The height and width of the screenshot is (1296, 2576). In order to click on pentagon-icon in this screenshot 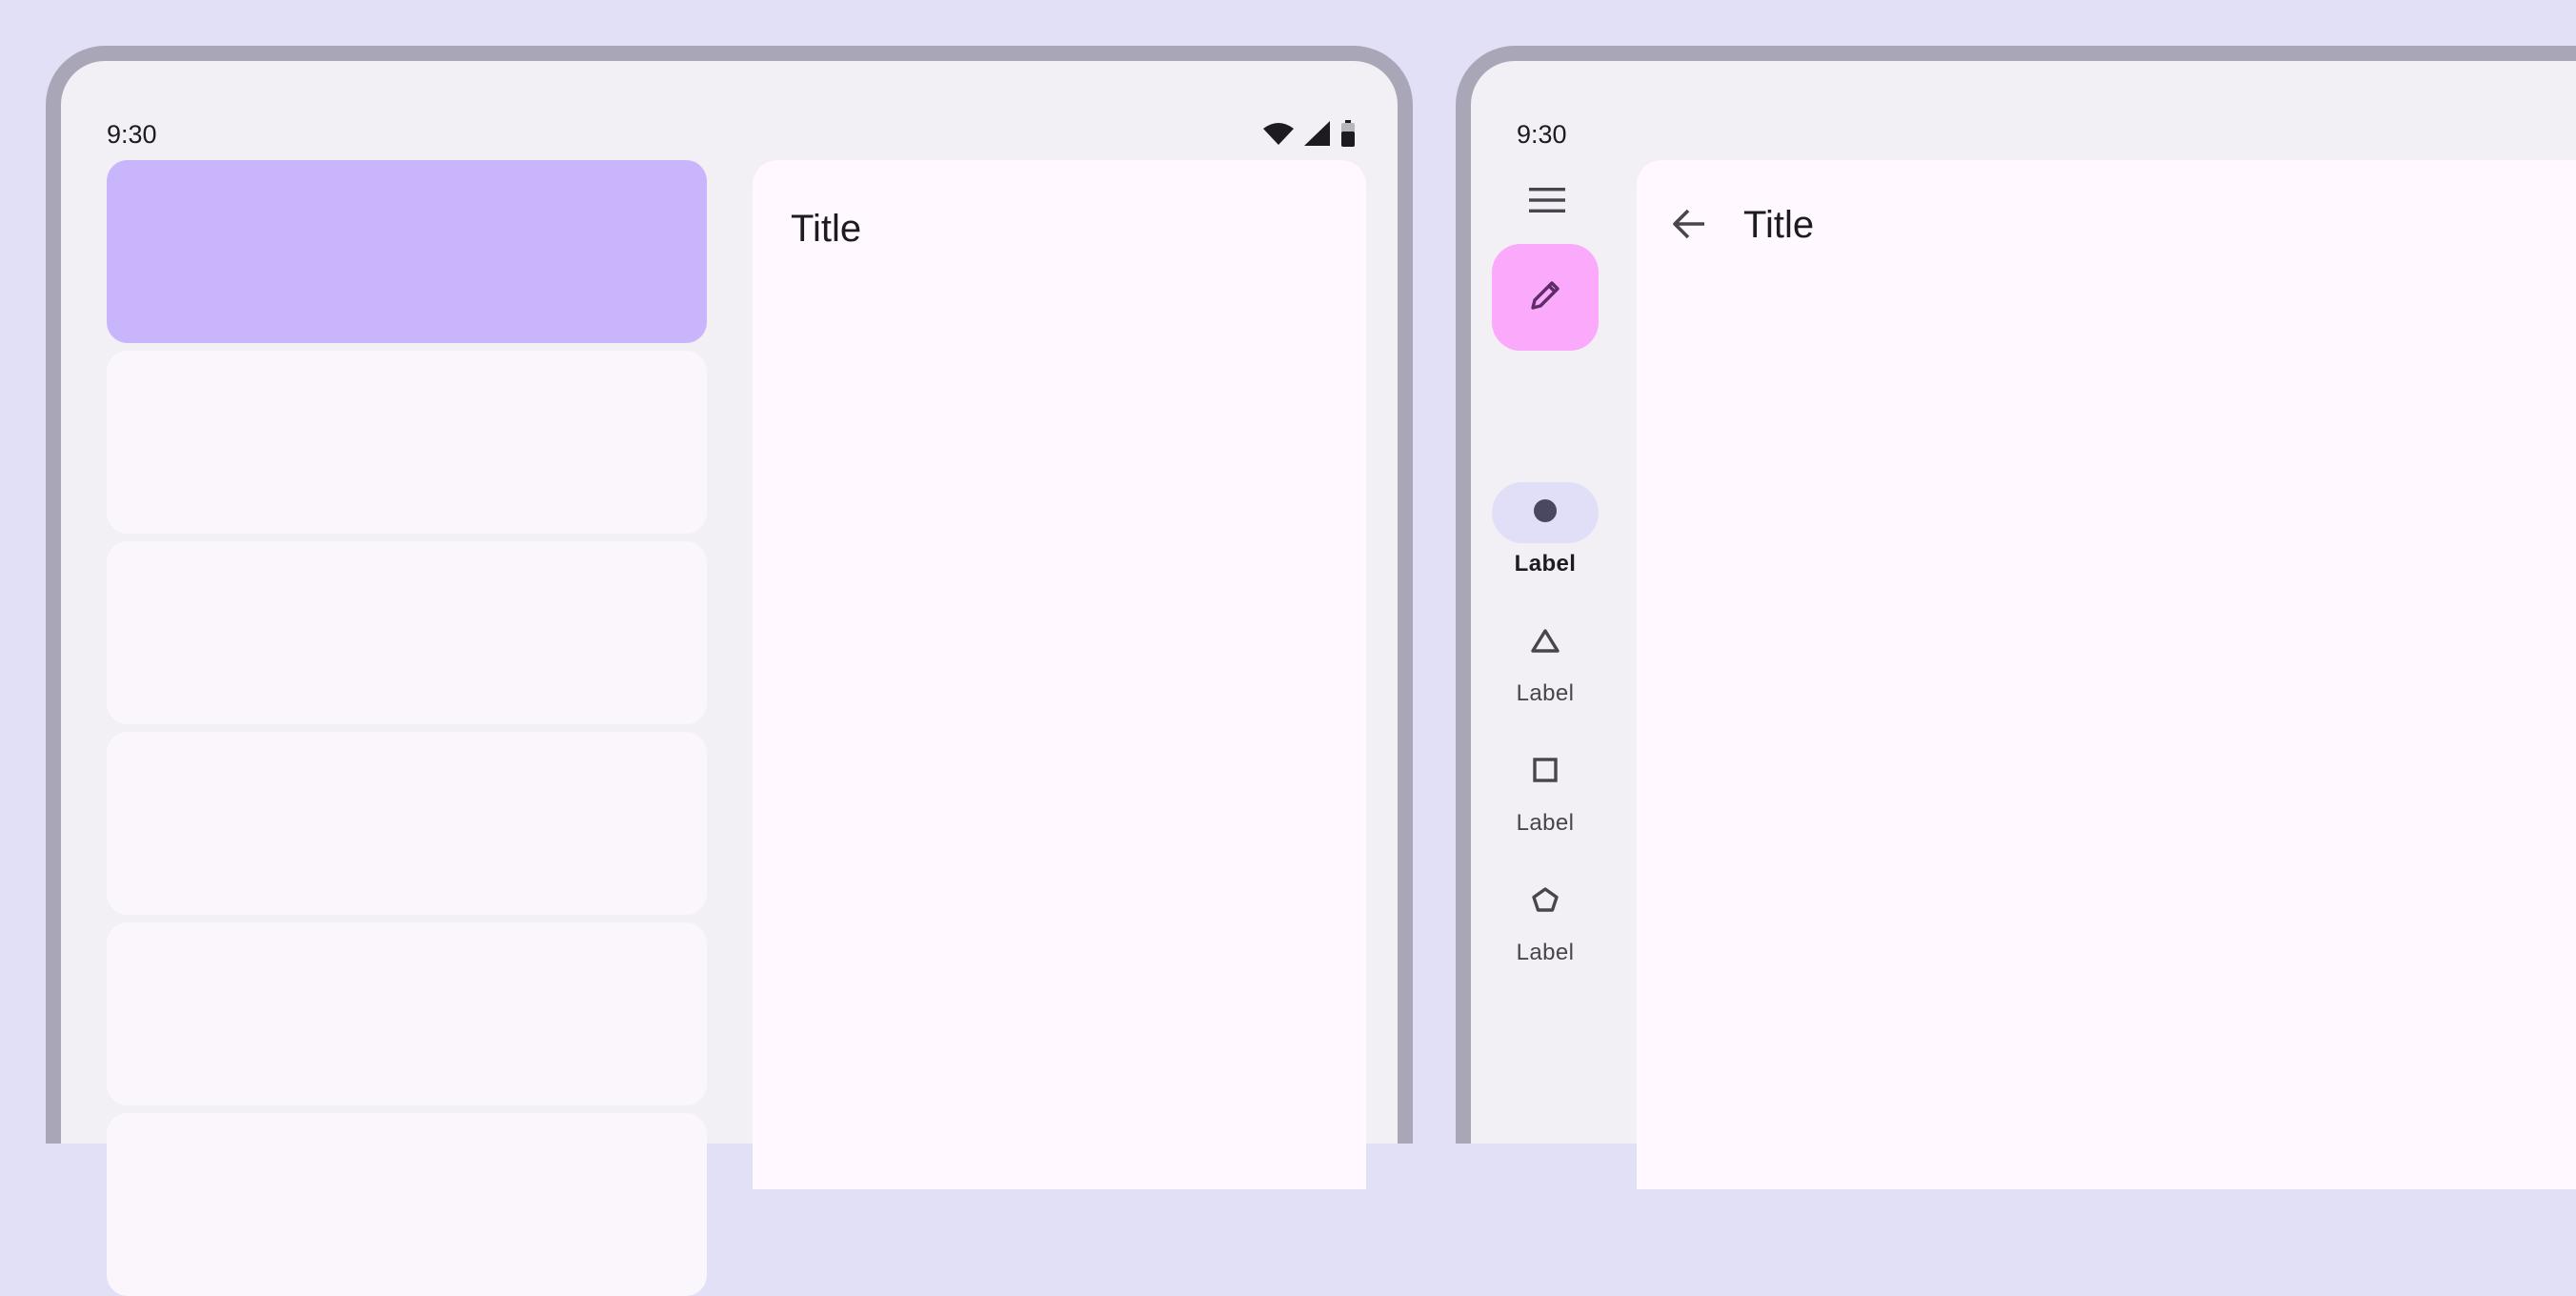, I will do `click(1546, 901)`.